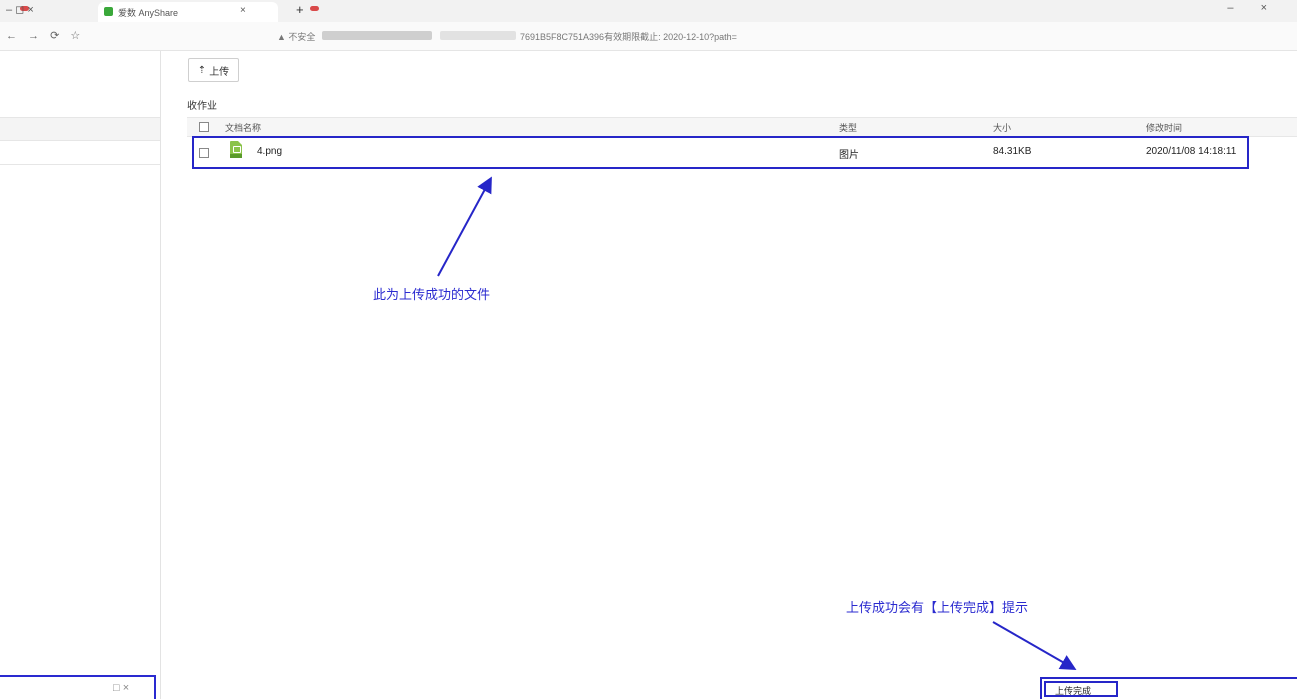 The height and width of the screenshot is (699, 1297). Describe the element at coordinates (296, 36) in the screenshot. I see `insecure-label: ▲ 不安全` at that location.